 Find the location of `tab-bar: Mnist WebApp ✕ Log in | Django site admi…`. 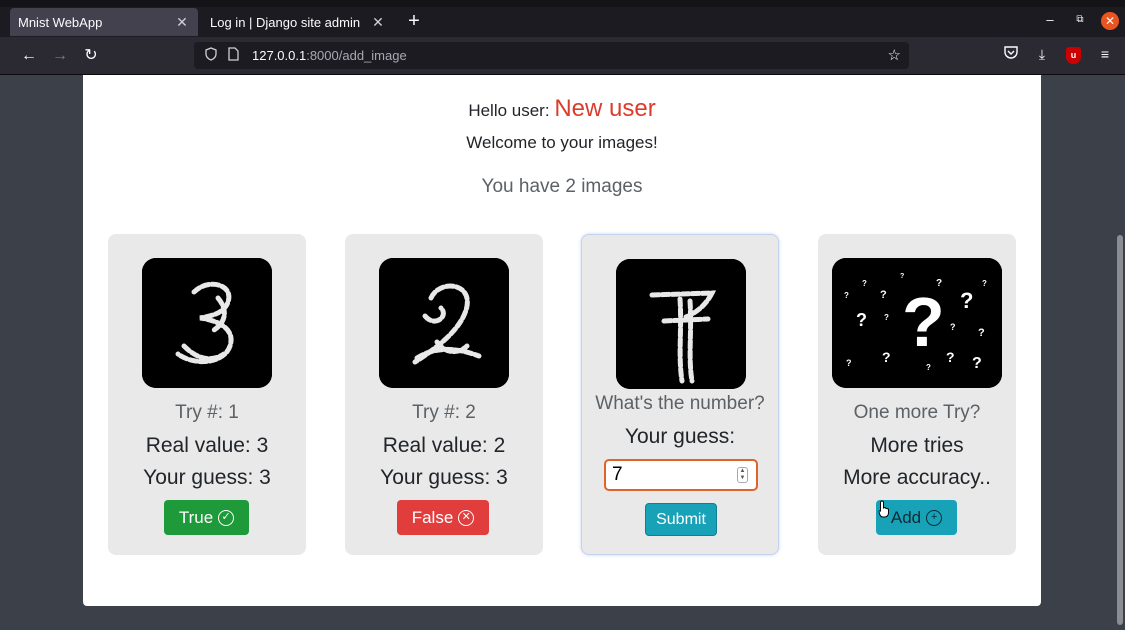

tab-bar: Mnist WebApp ✕ Log in | Django site admi… is located at coordinates (562, 22).